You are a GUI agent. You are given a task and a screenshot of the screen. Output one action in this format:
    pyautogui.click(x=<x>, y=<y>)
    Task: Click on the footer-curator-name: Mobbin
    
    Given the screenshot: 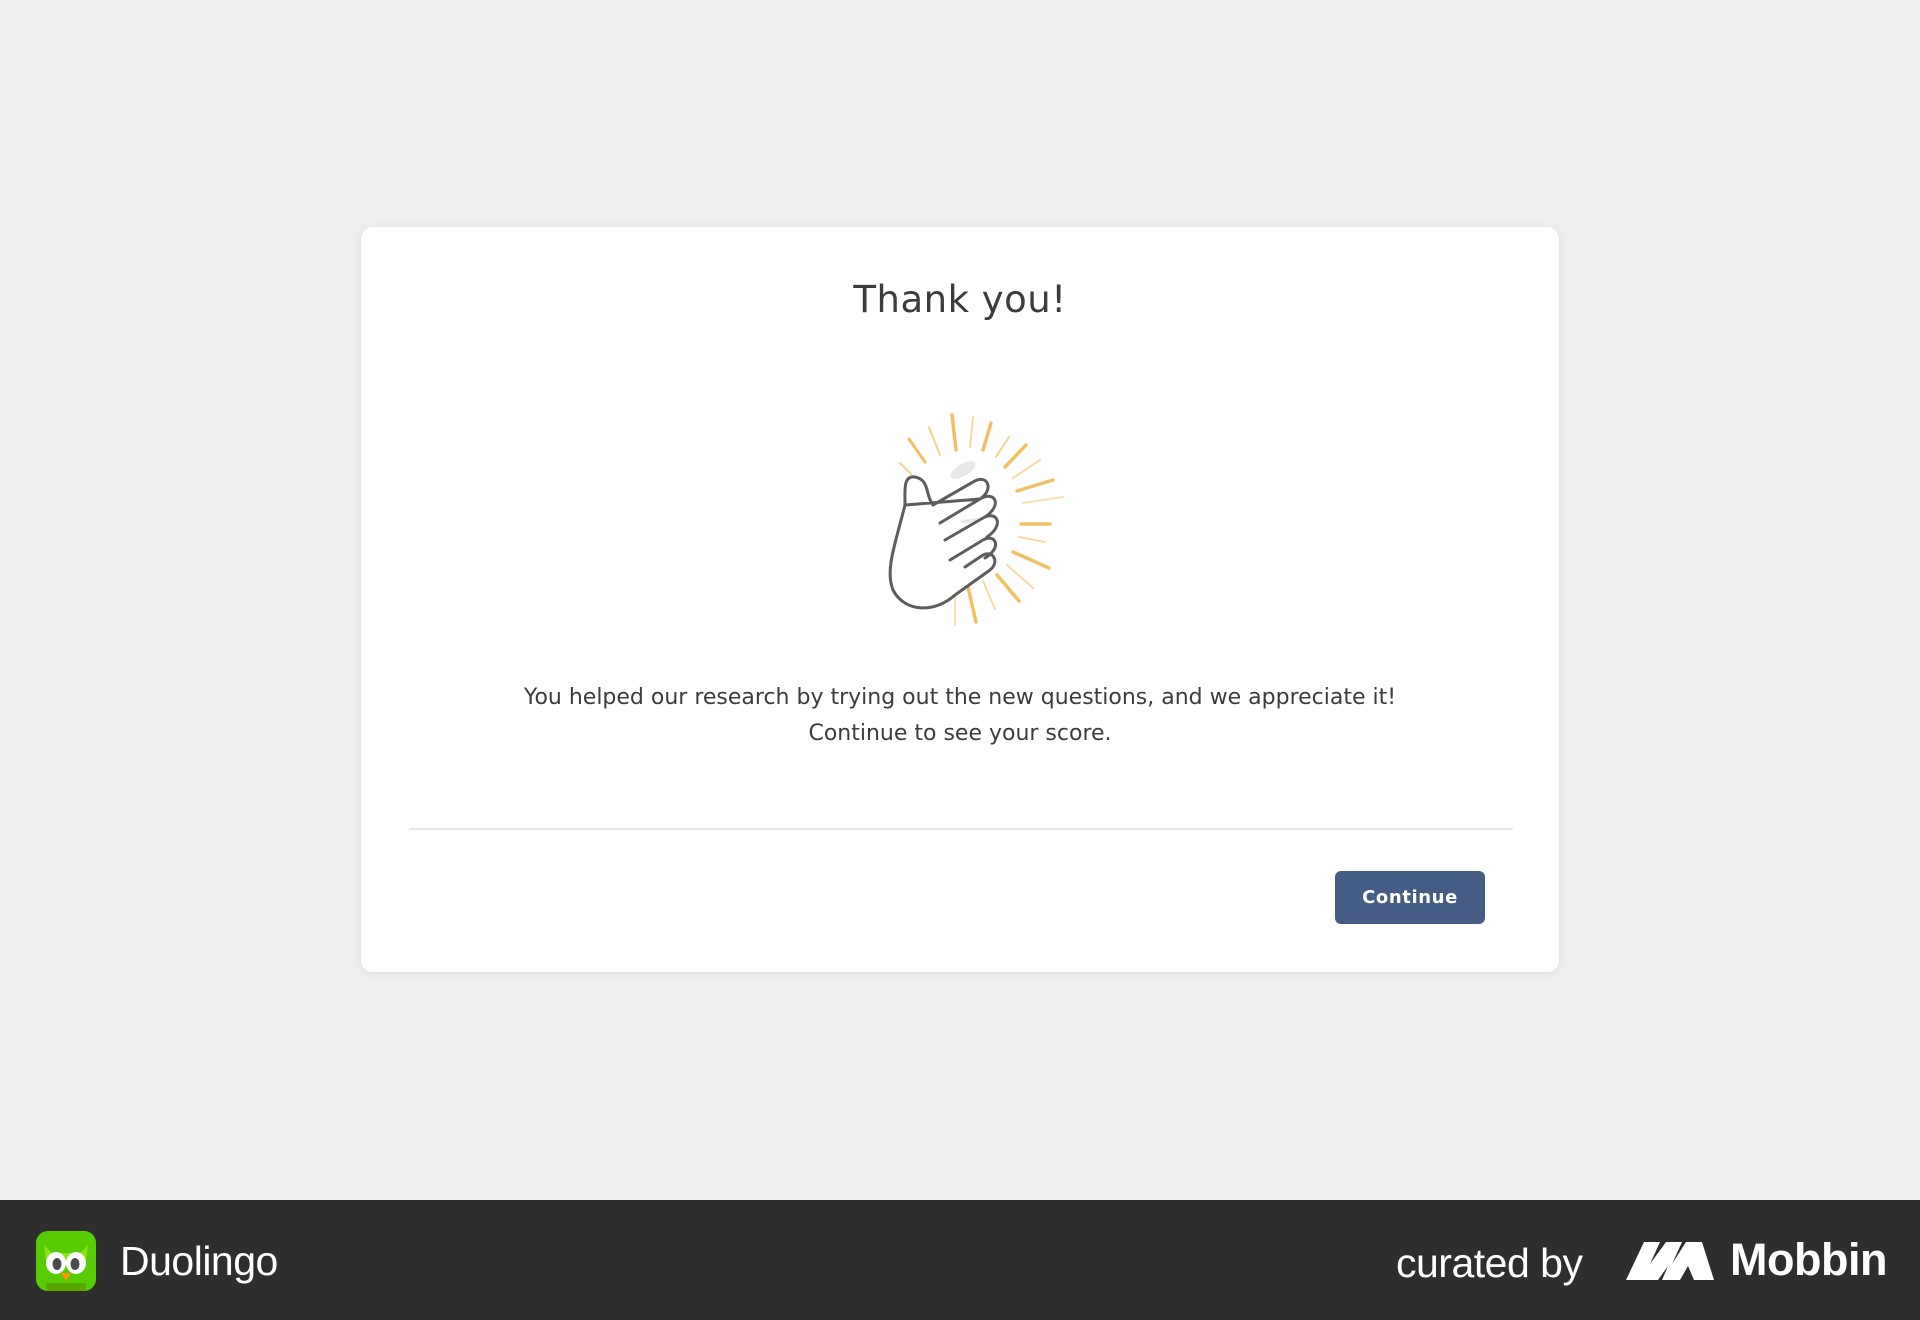 What is the action you would take?
    pyautogui.click(x=1808, y=1259)
    